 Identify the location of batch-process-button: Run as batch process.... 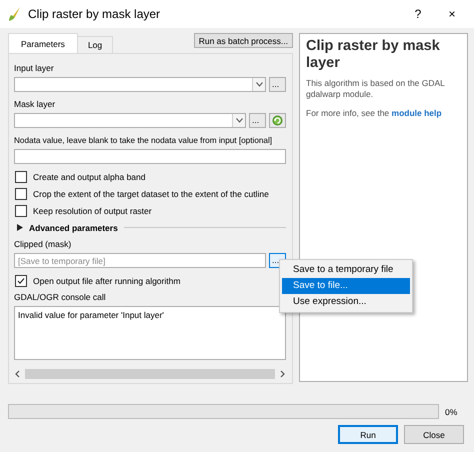
(243, 40).